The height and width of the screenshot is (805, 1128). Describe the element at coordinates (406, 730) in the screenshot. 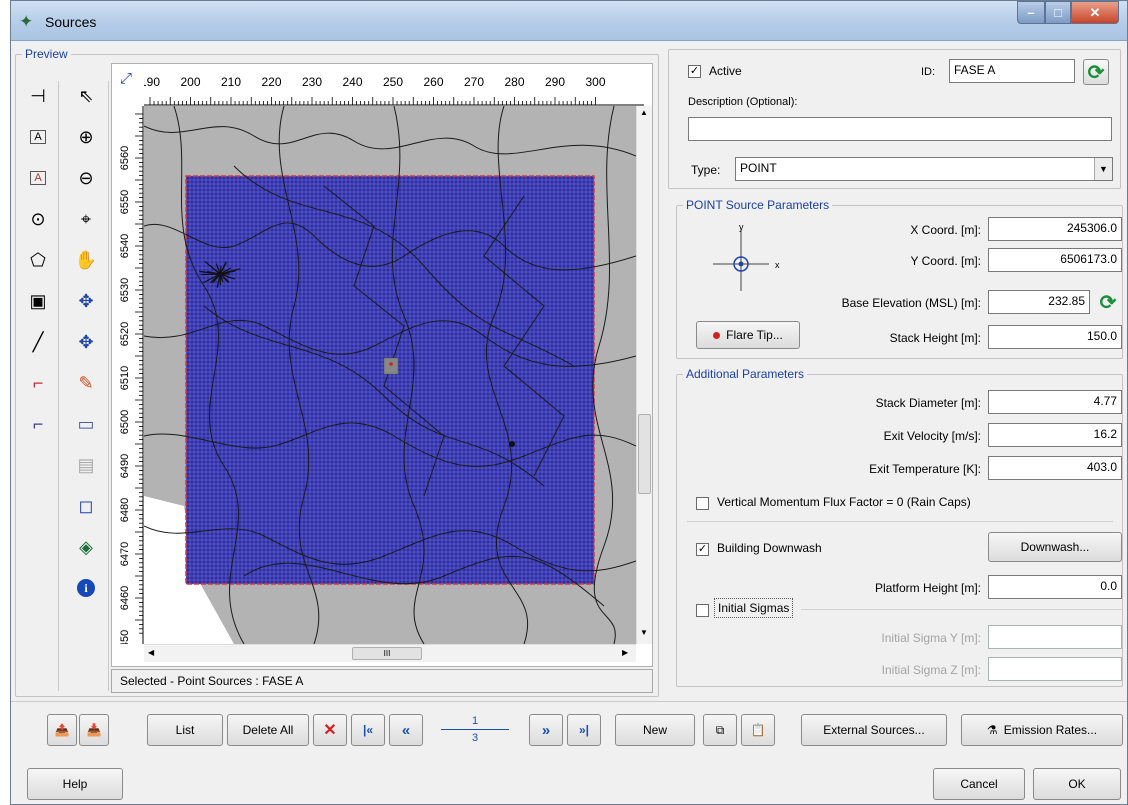

I see `previous-record-icon: «` at that location.